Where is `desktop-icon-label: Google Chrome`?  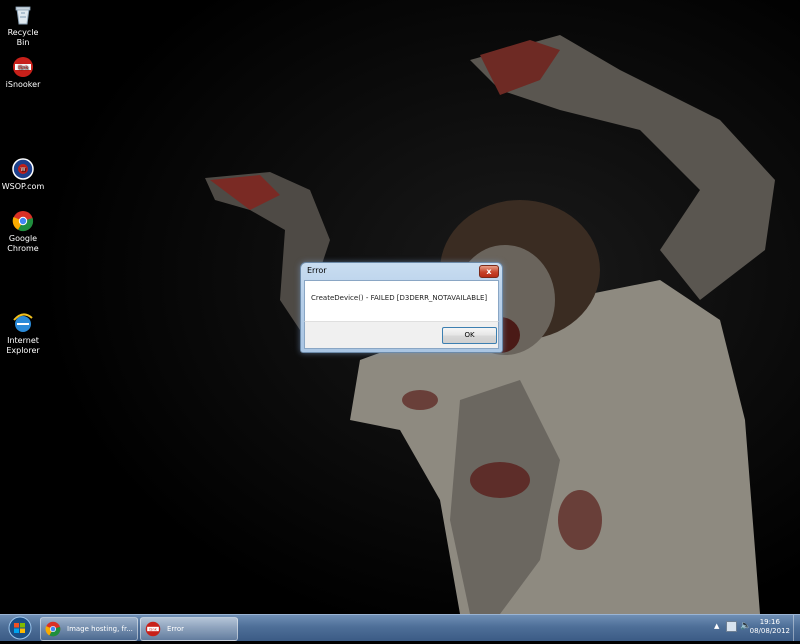
desktop-icon-label: Google Chrome is located at coordinates (23, 243).